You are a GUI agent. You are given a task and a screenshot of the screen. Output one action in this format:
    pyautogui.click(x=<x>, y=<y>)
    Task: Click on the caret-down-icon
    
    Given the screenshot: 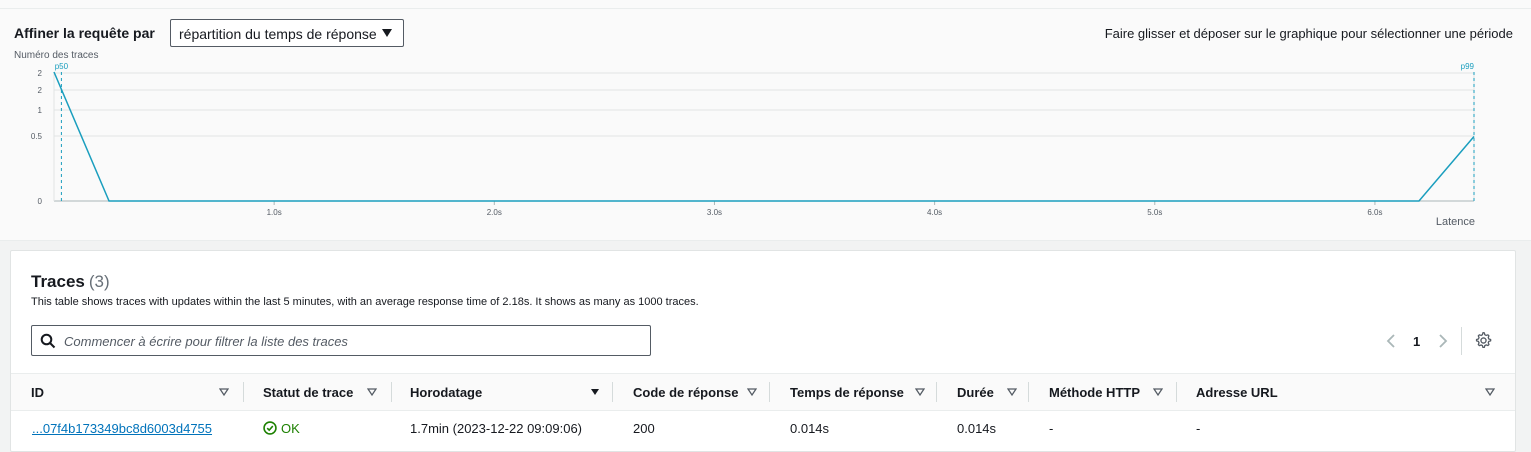 What is the action you would take?
    pyautogui.click(x=387, y=33)
    